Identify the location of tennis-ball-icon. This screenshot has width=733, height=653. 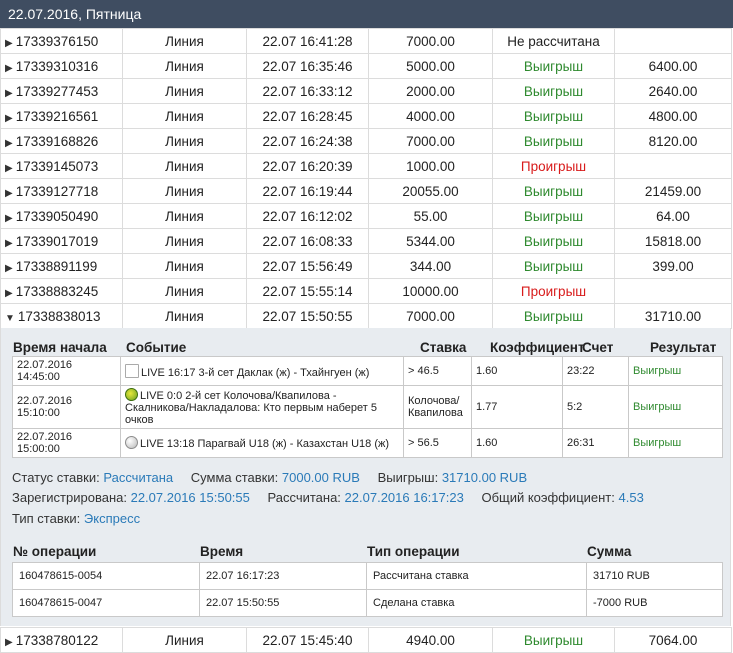
(131, 394).